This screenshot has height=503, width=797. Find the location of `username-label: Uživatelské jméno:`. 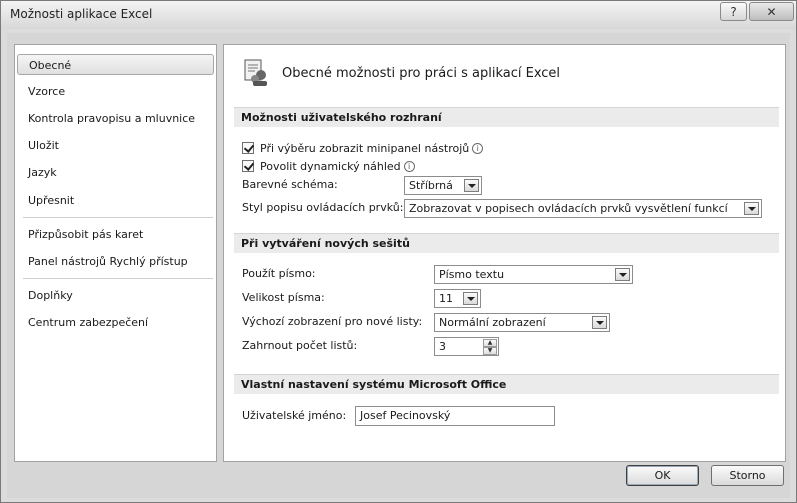

username-label: Uživatelské jméno: is located at coordinates (294, 415).